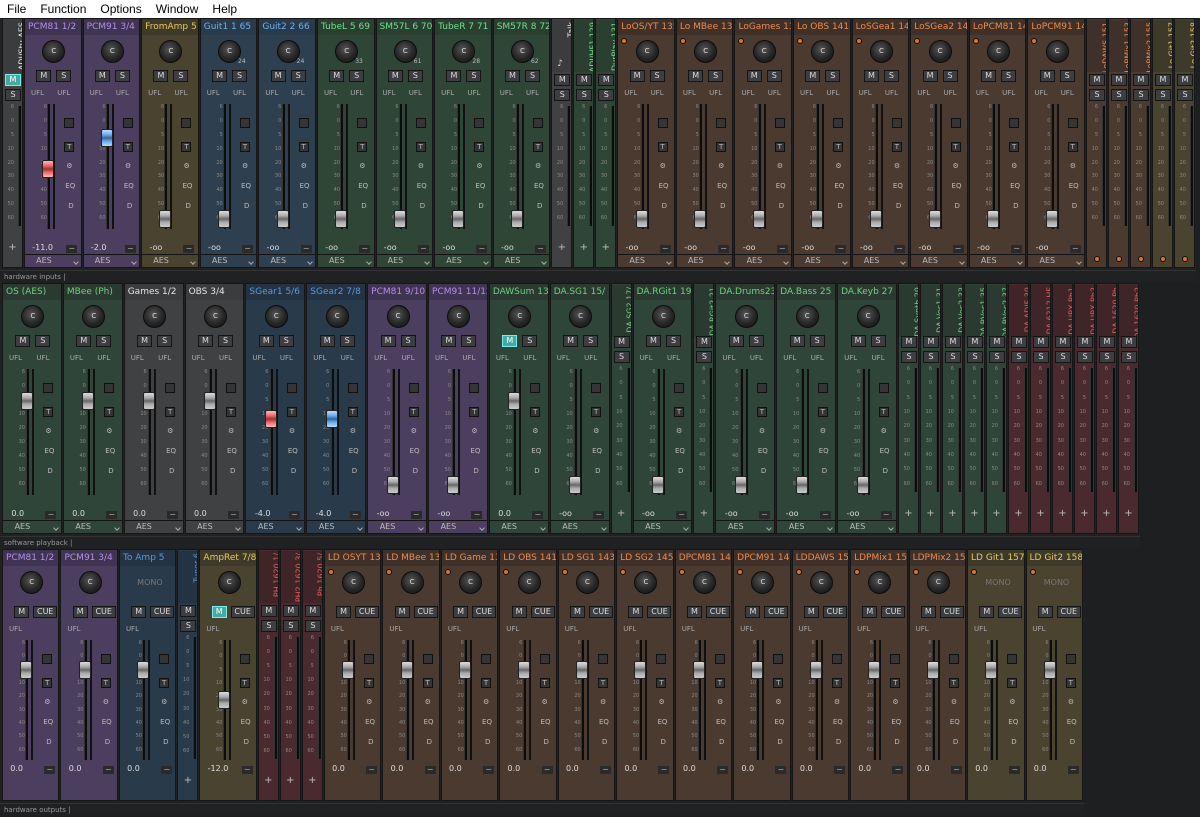 Image resolution: width=1200 pixels, height=817 pixels. Describe the element at coordinates (53, 27) in the screenshot. I see `channel-name: PCM81 1/2` at that location.